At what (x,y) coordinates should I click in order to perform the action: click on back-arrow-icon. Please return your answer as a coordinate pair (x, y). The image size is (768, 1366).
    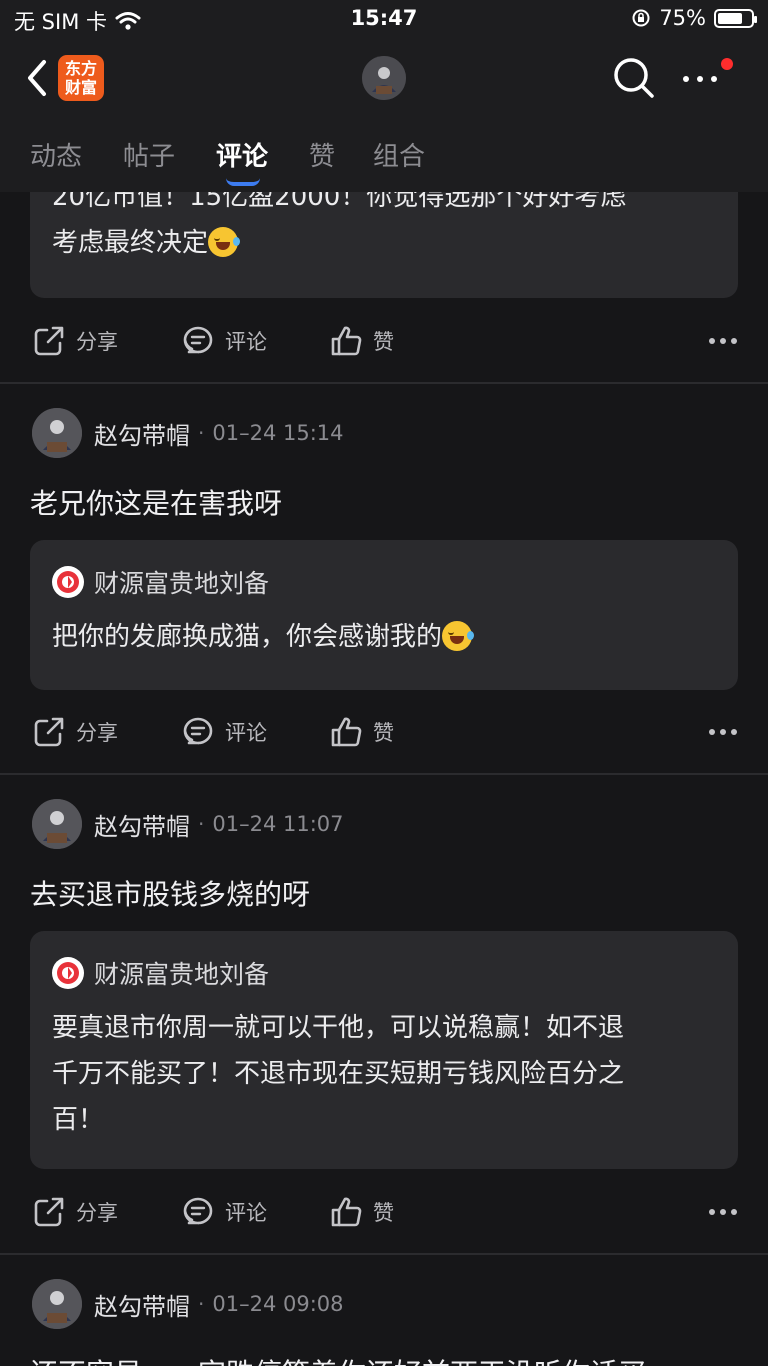
    Looking at the image, I should click on (37, 78).